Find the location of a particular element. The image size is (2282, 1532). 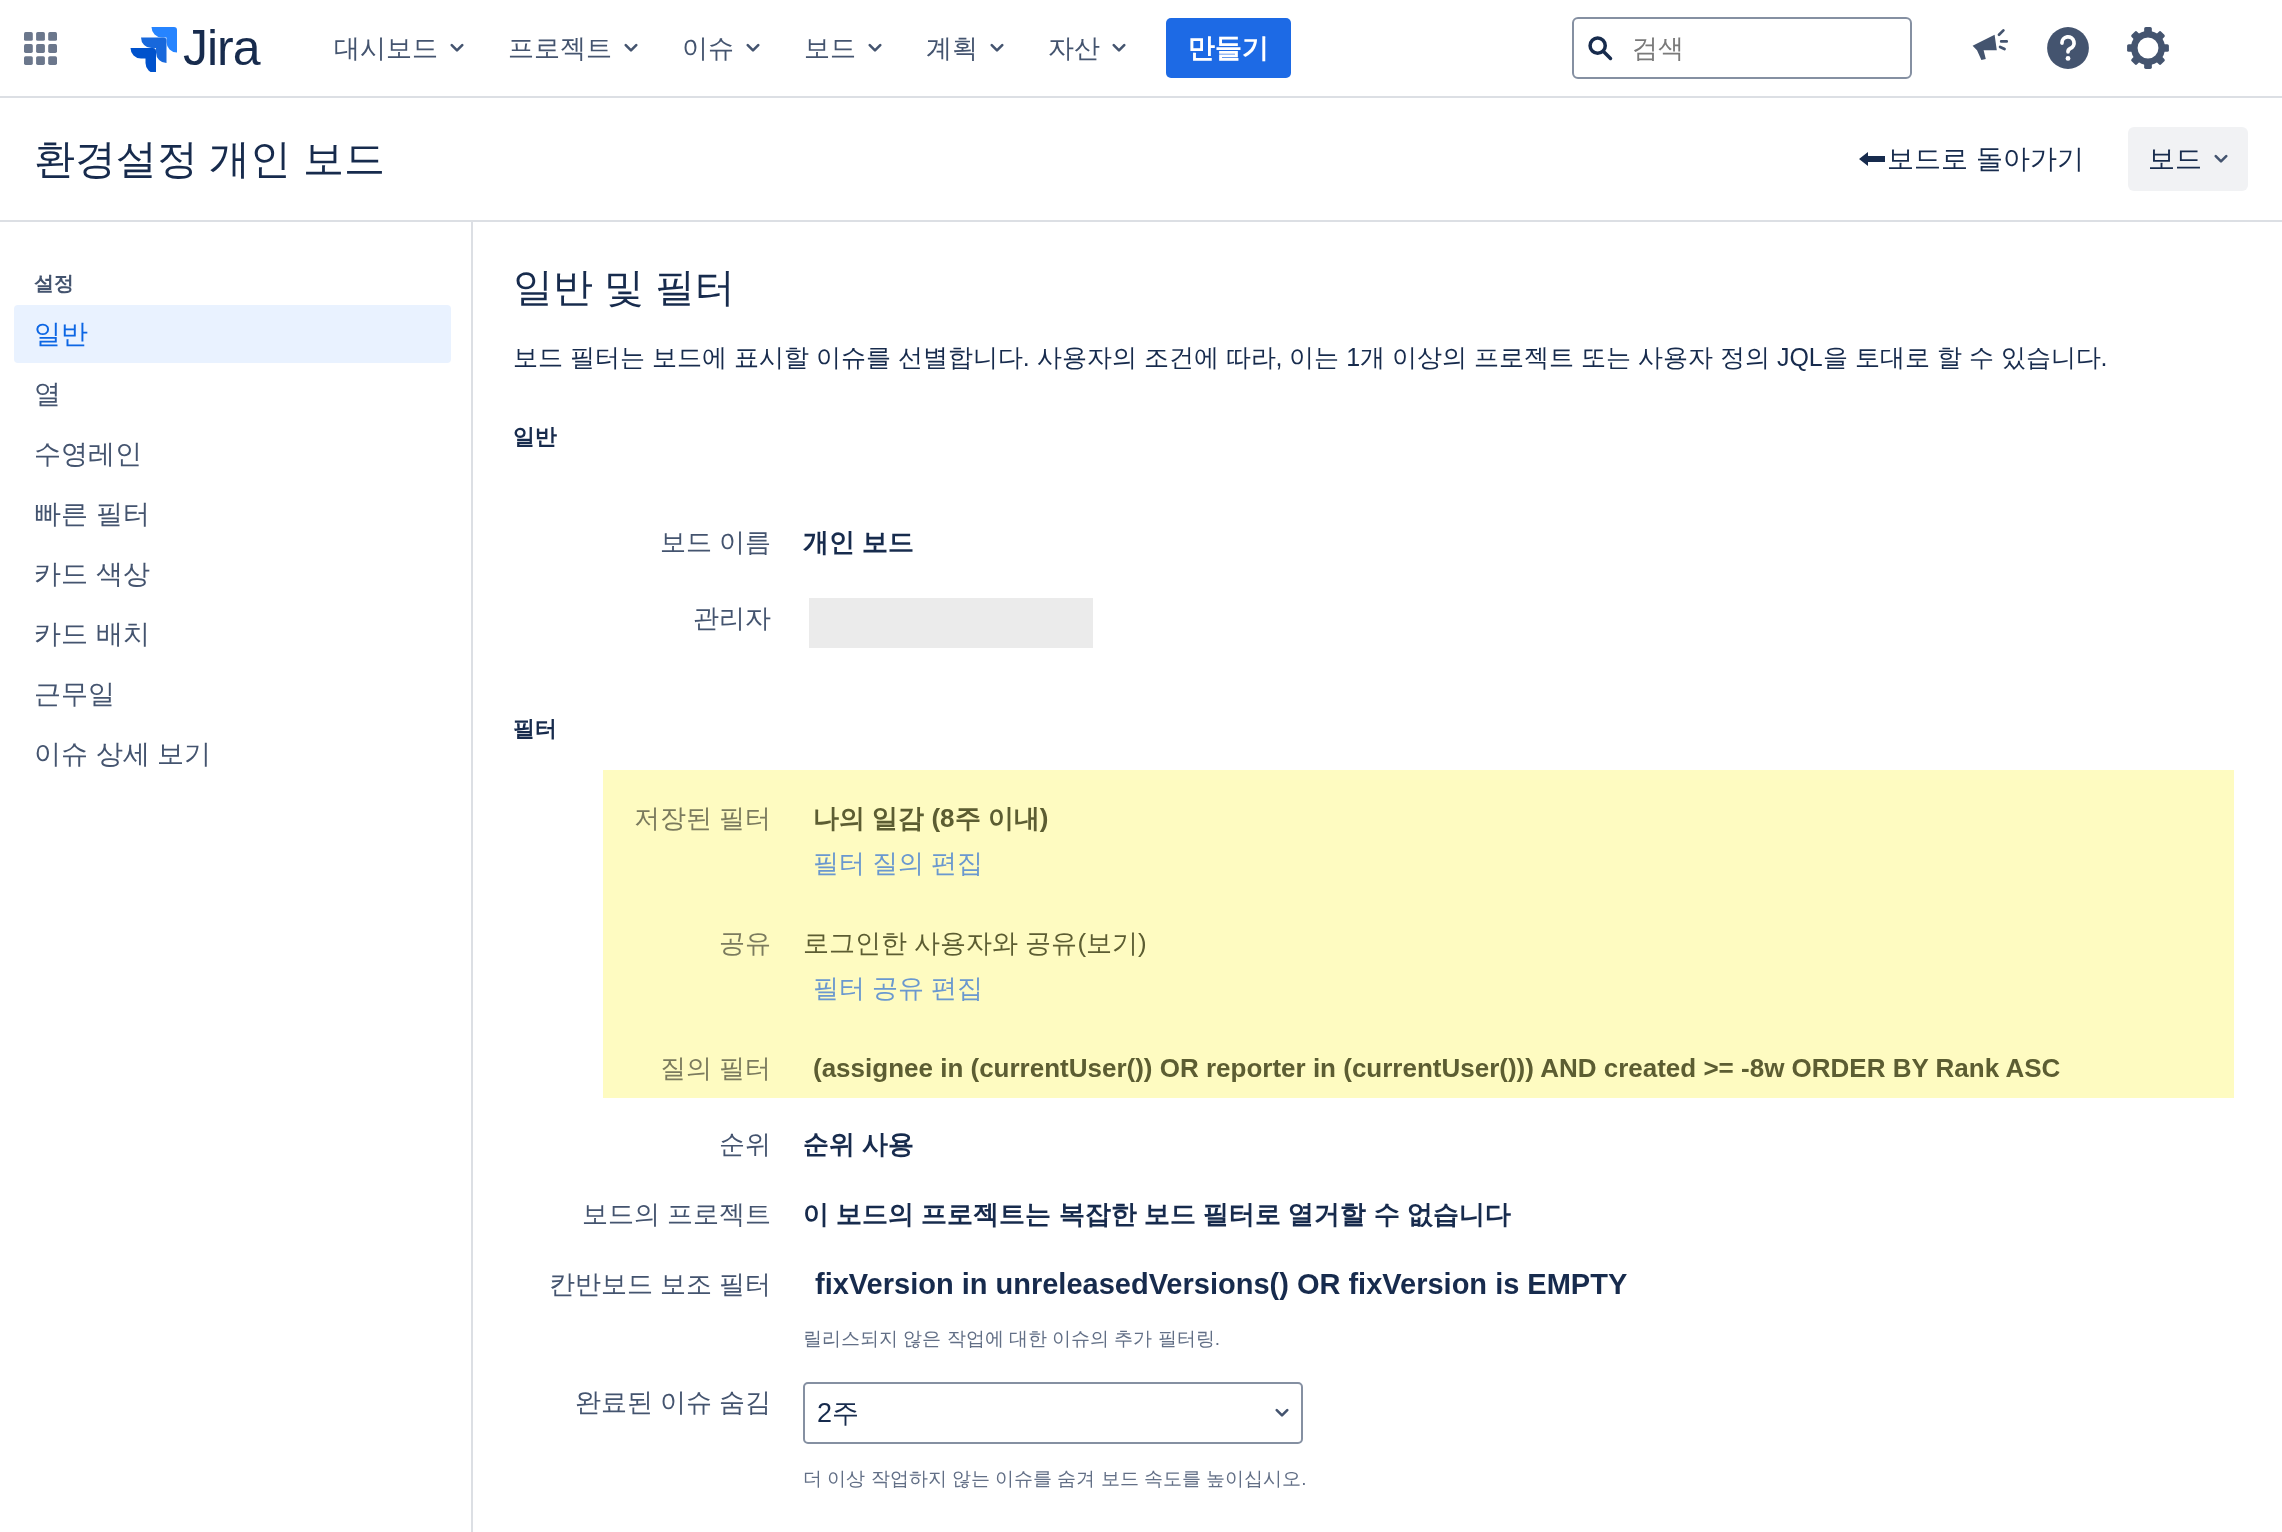

sidebar-item: 수영레인 is located at coordinates (232, 454).